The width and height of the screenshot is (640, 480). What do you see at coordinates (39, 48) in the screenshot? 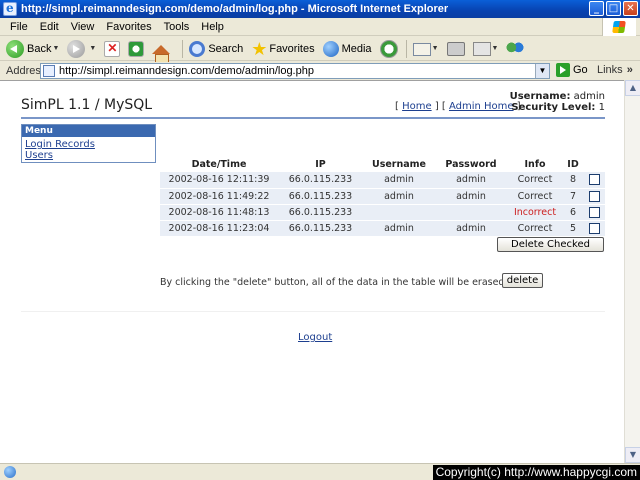
I see `back-label: Back` at bounding box center [39, 48].